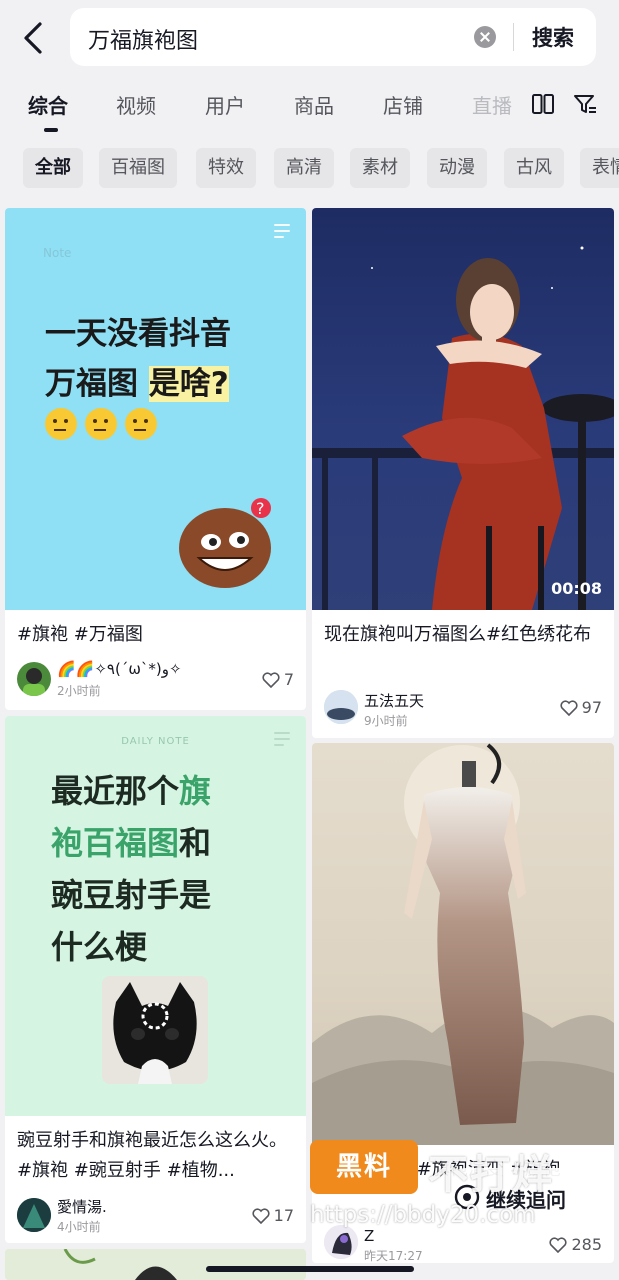 Image resolution: width=619 pixels, height=1280 pixels. I want to click on watermark-text: 不打烊, so click(491, 1175).